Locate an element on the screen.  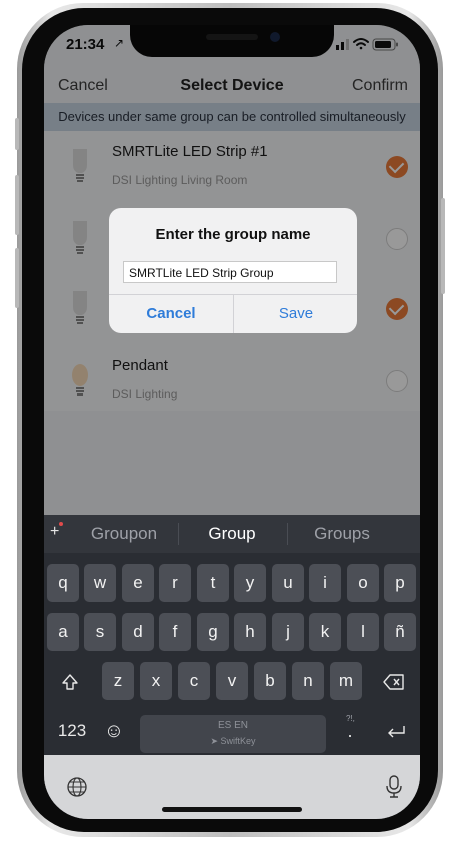
key-o: o is located at coordinates (363, 583).